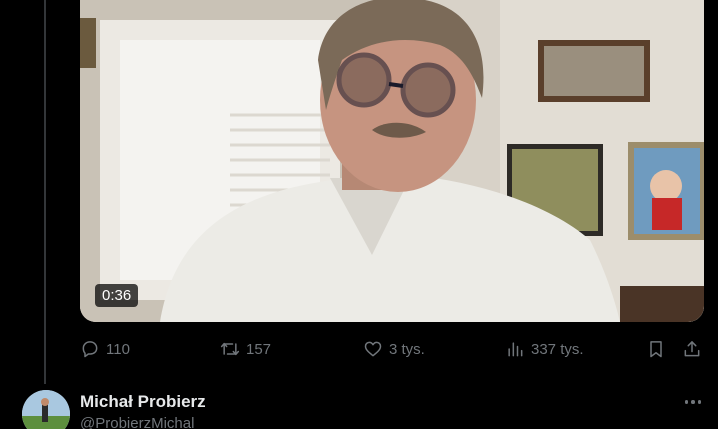 This screenshot has height=429, width=718. I want to click on reply-icon, so click(90, 349).